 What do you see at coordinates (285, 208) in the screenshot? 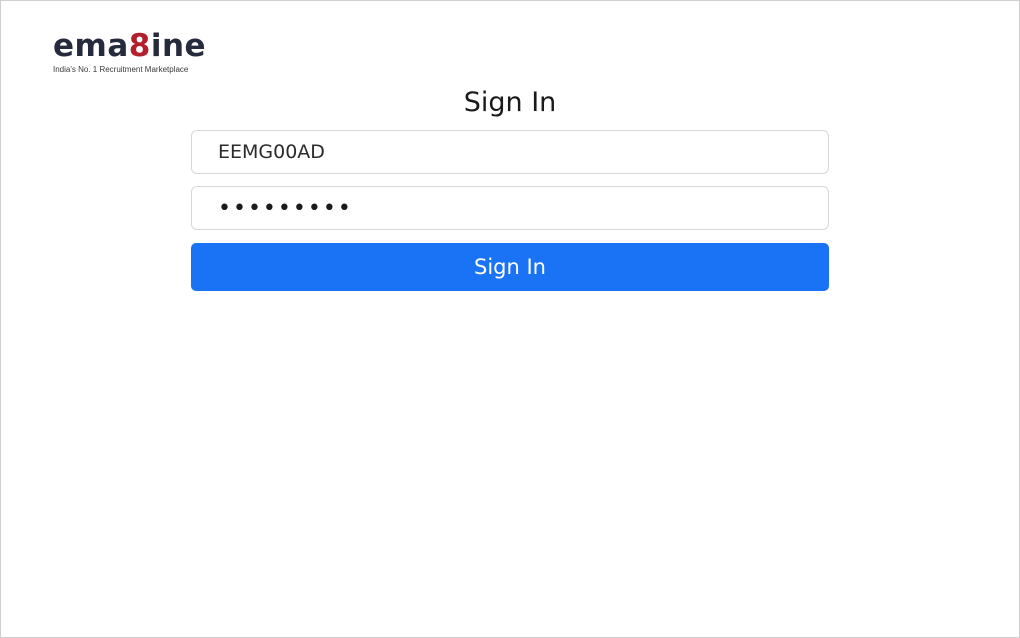
I see `password-masked-value: •••••••••` at bounding box center [285, 208].